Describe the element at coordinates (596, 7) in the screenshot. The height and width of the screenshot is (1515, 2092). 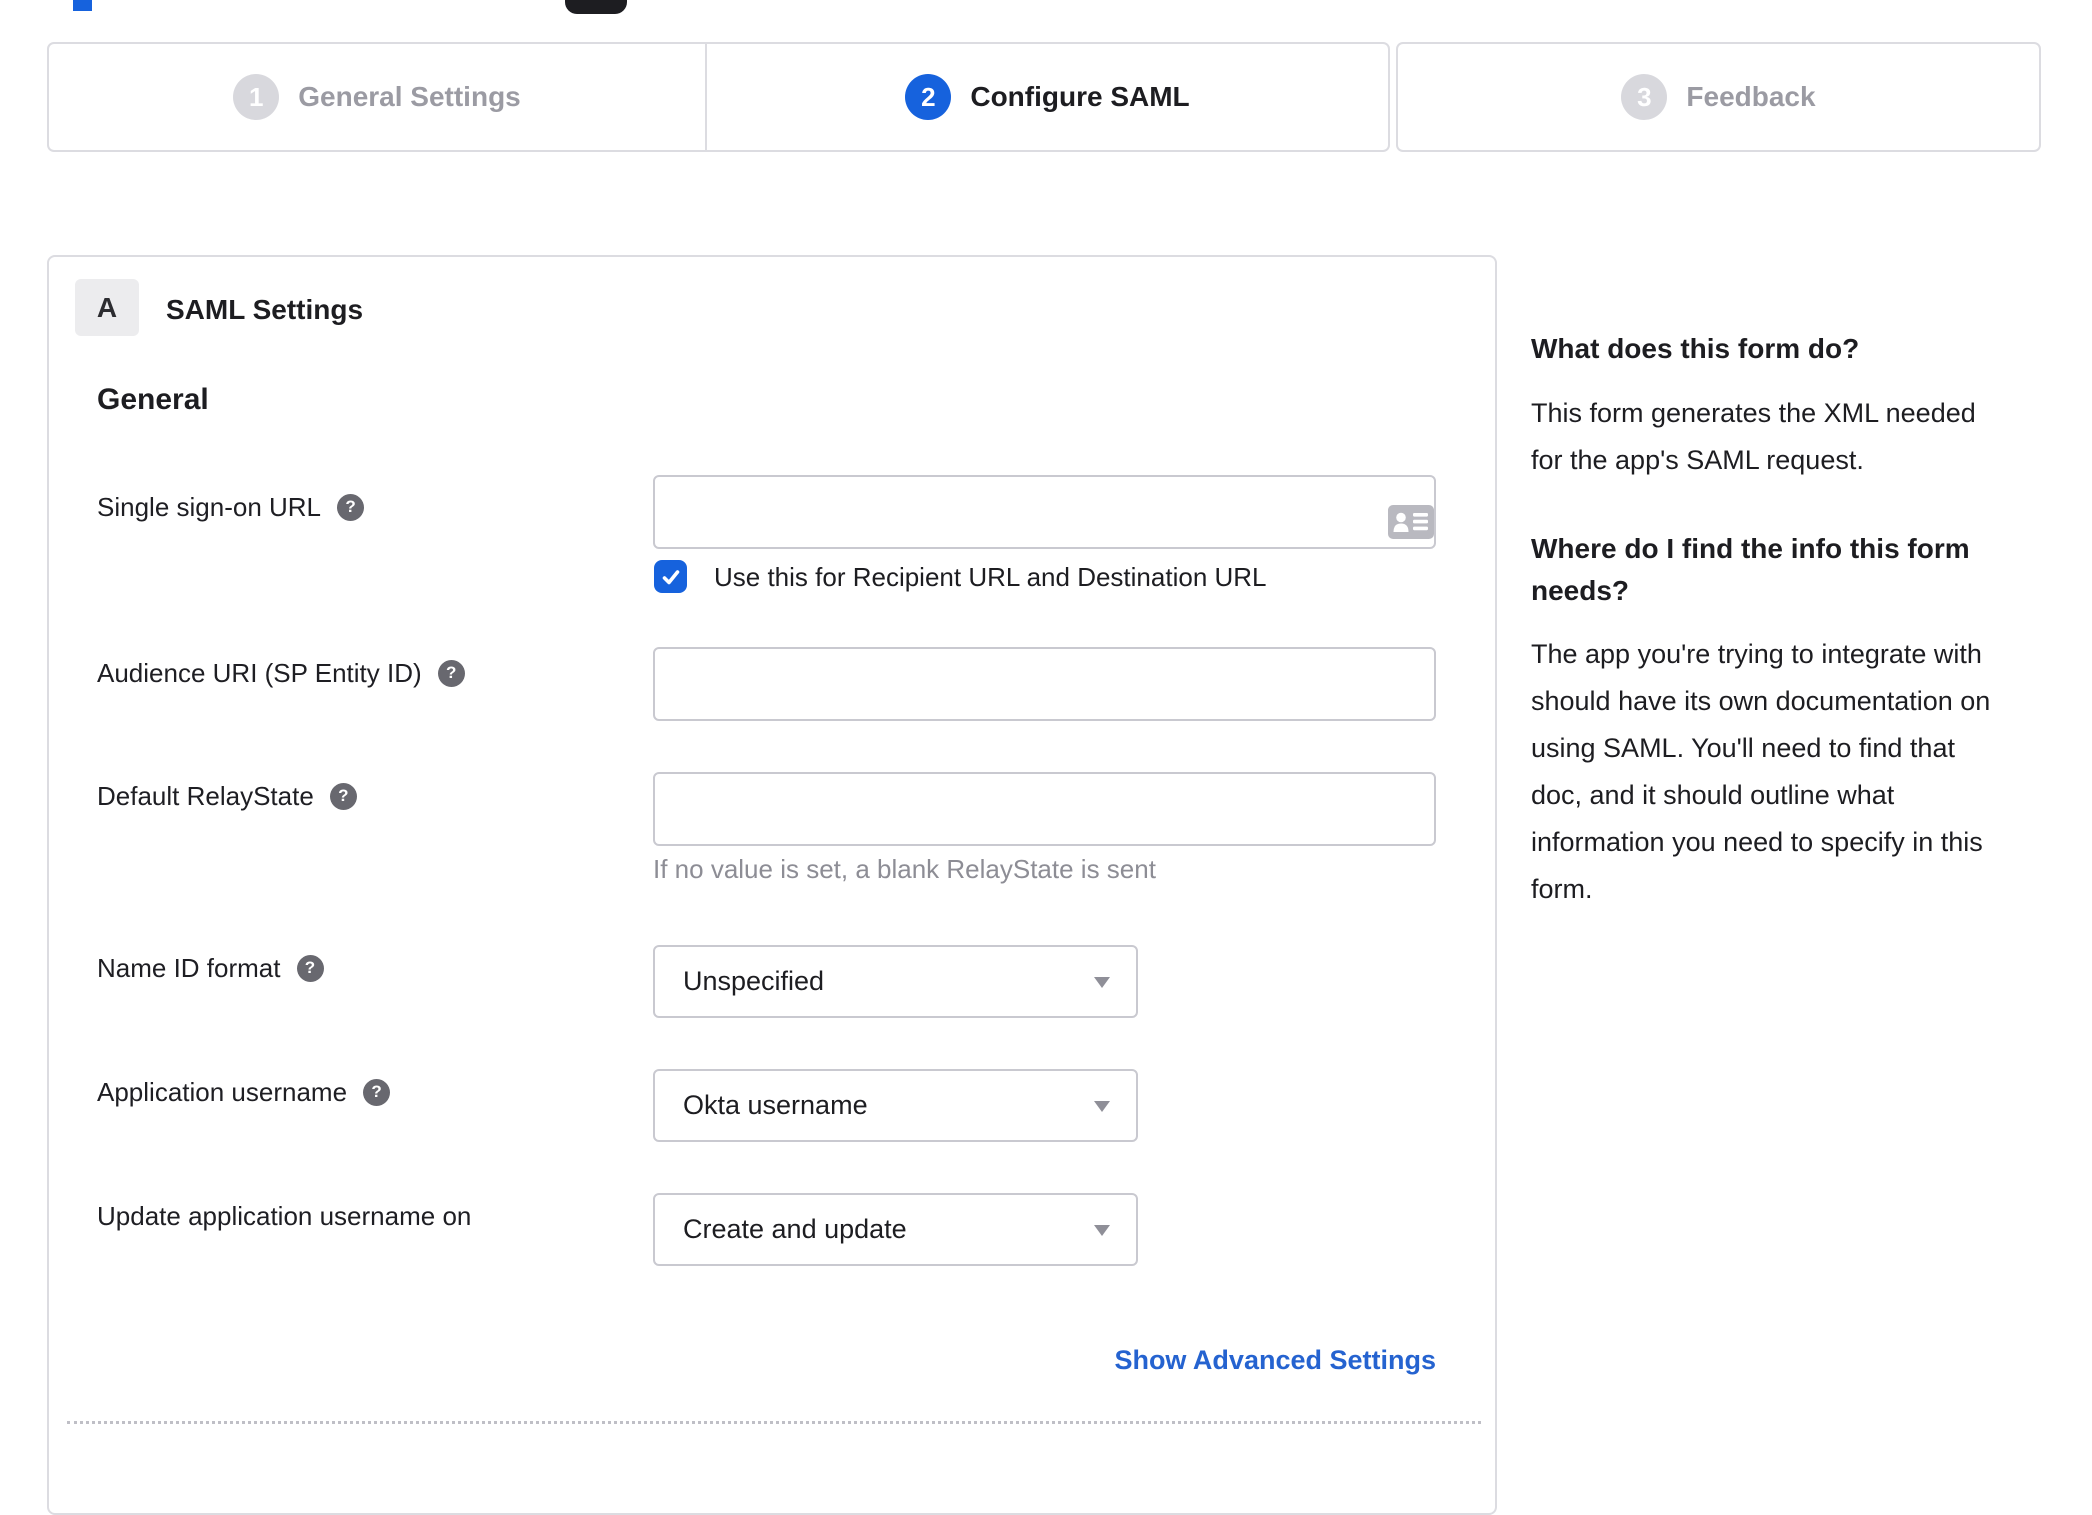
I see `cutoff-icon-fragment` at that location.